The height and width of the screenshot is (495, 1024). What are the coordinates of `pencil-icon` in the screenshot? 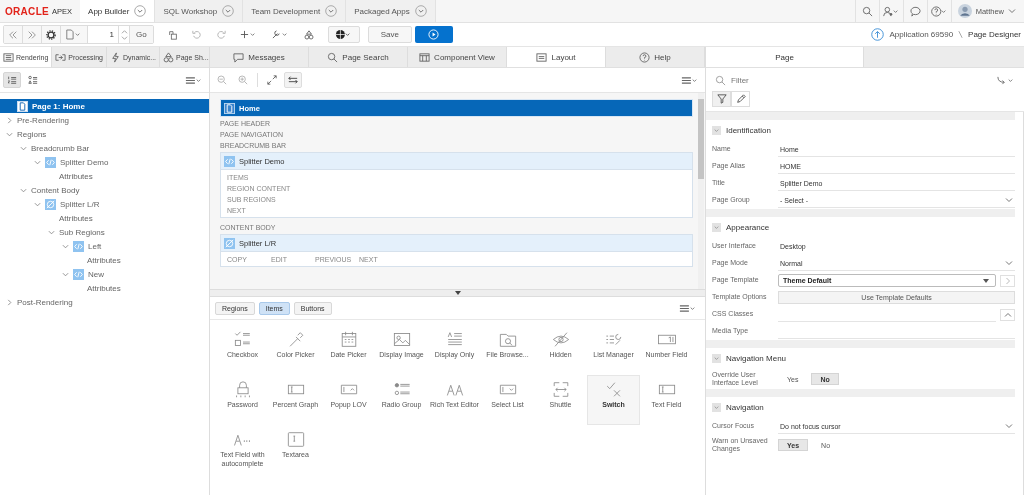 It's located at (740, 99).